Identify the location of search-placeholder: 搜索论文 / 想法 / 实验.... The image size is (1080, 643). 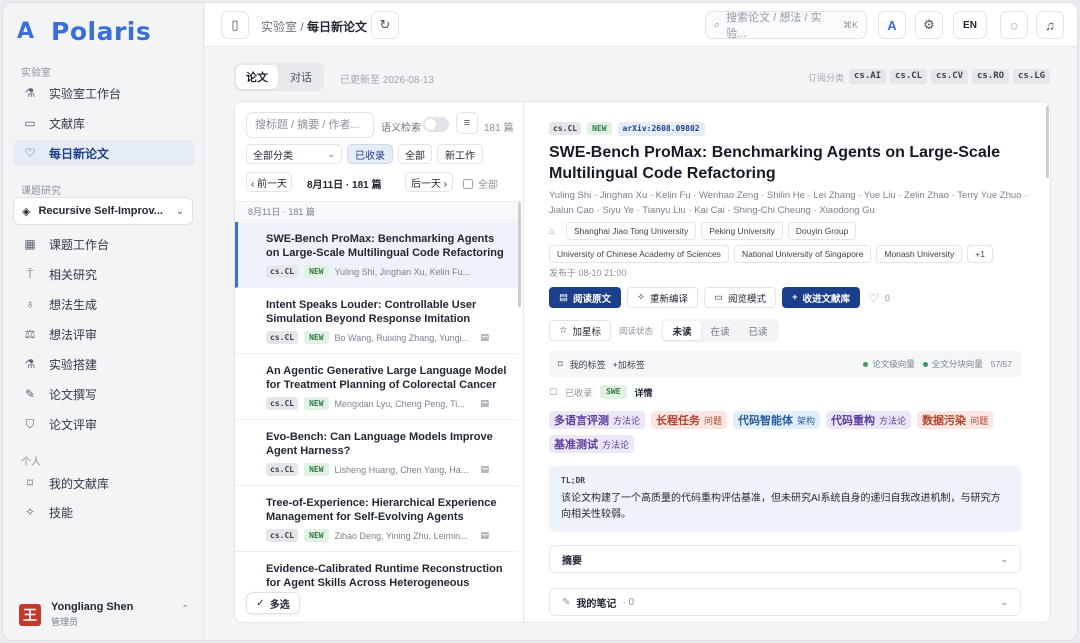
(774, 26).